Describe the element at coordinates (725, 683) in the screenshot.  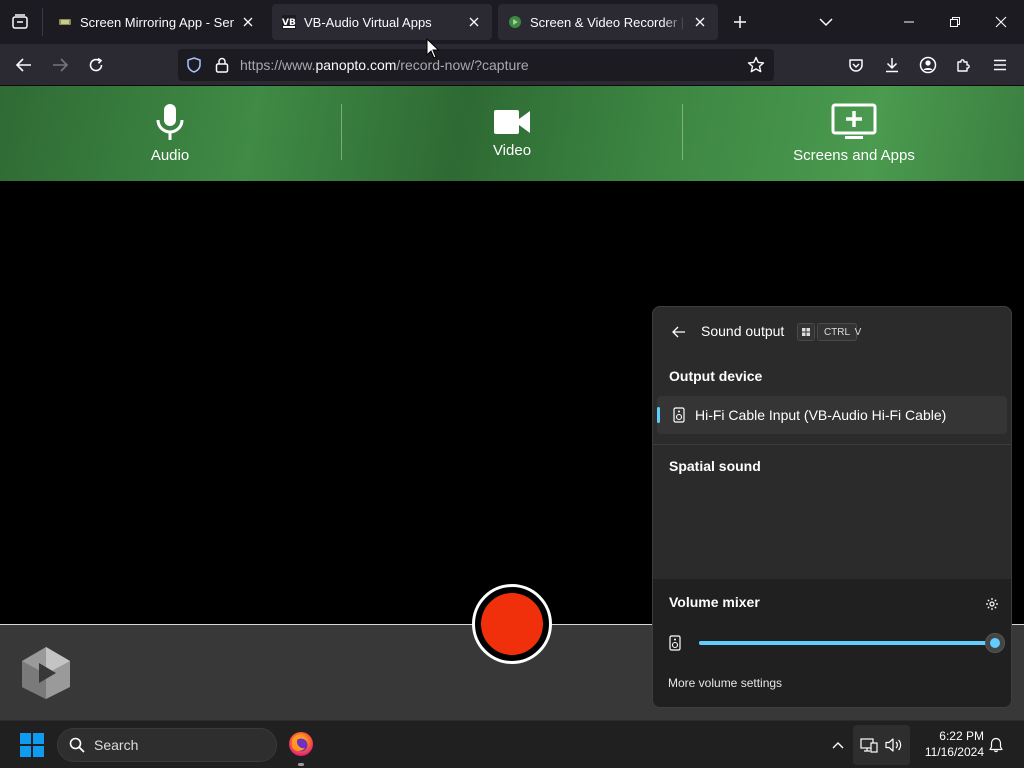
I see `more-volume-settings-link: More volume settings` at that location.